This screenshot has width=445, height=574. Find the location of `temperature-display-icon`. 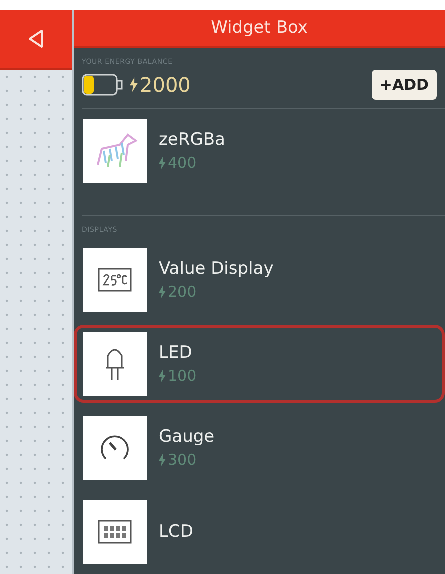

temperature-display-icon is located at coordinates (115, 280).